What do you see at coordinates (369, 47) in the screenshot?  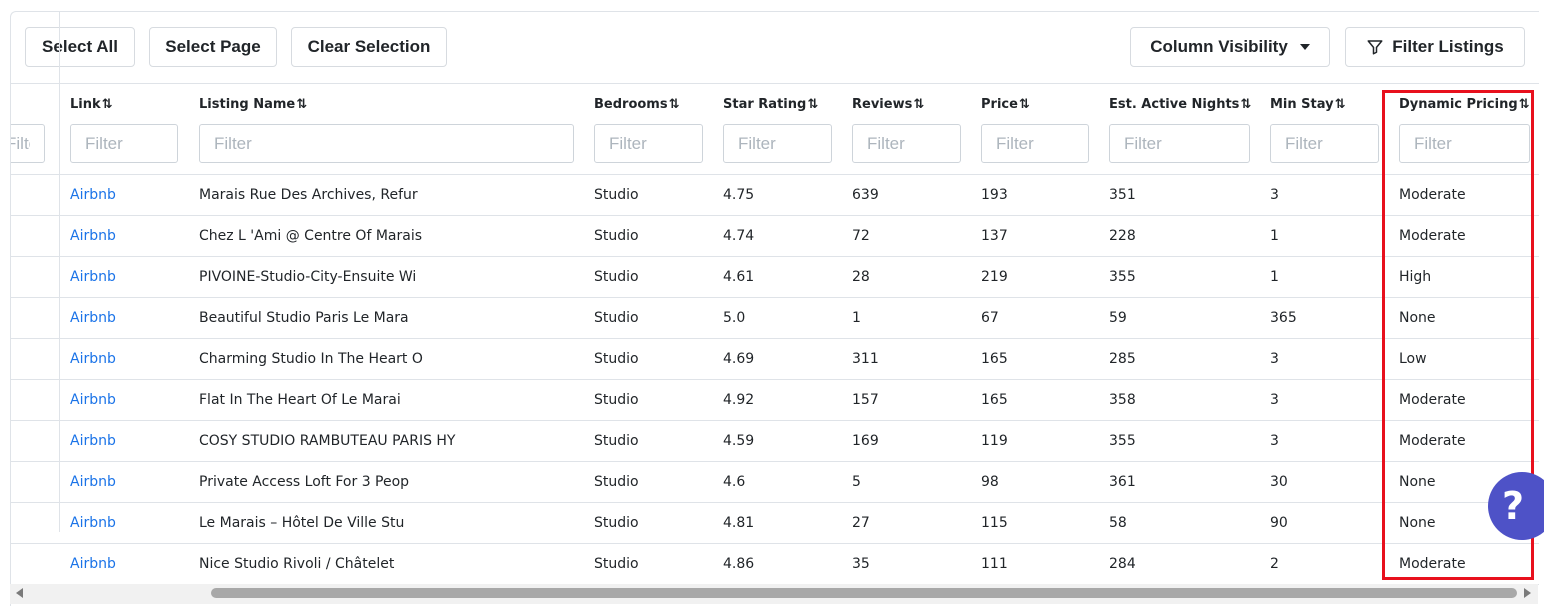 I see `clear-selection-button: Clear Selection` at bounding box center [369, 47].